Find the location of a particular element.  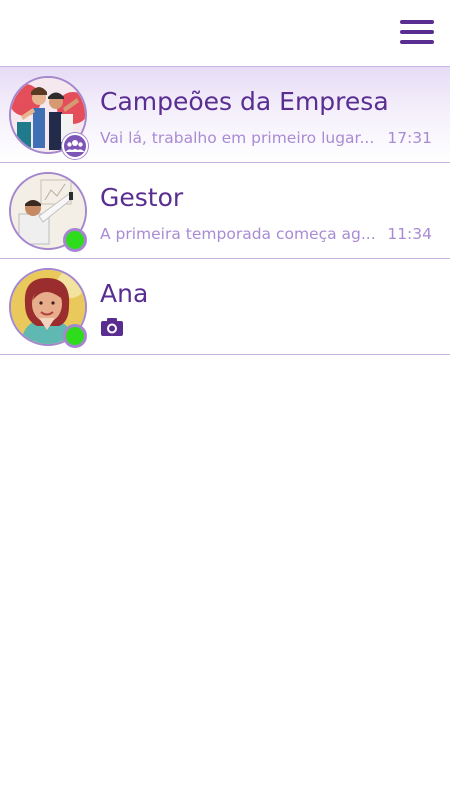

top-bar is located at coordinates (225, 33).